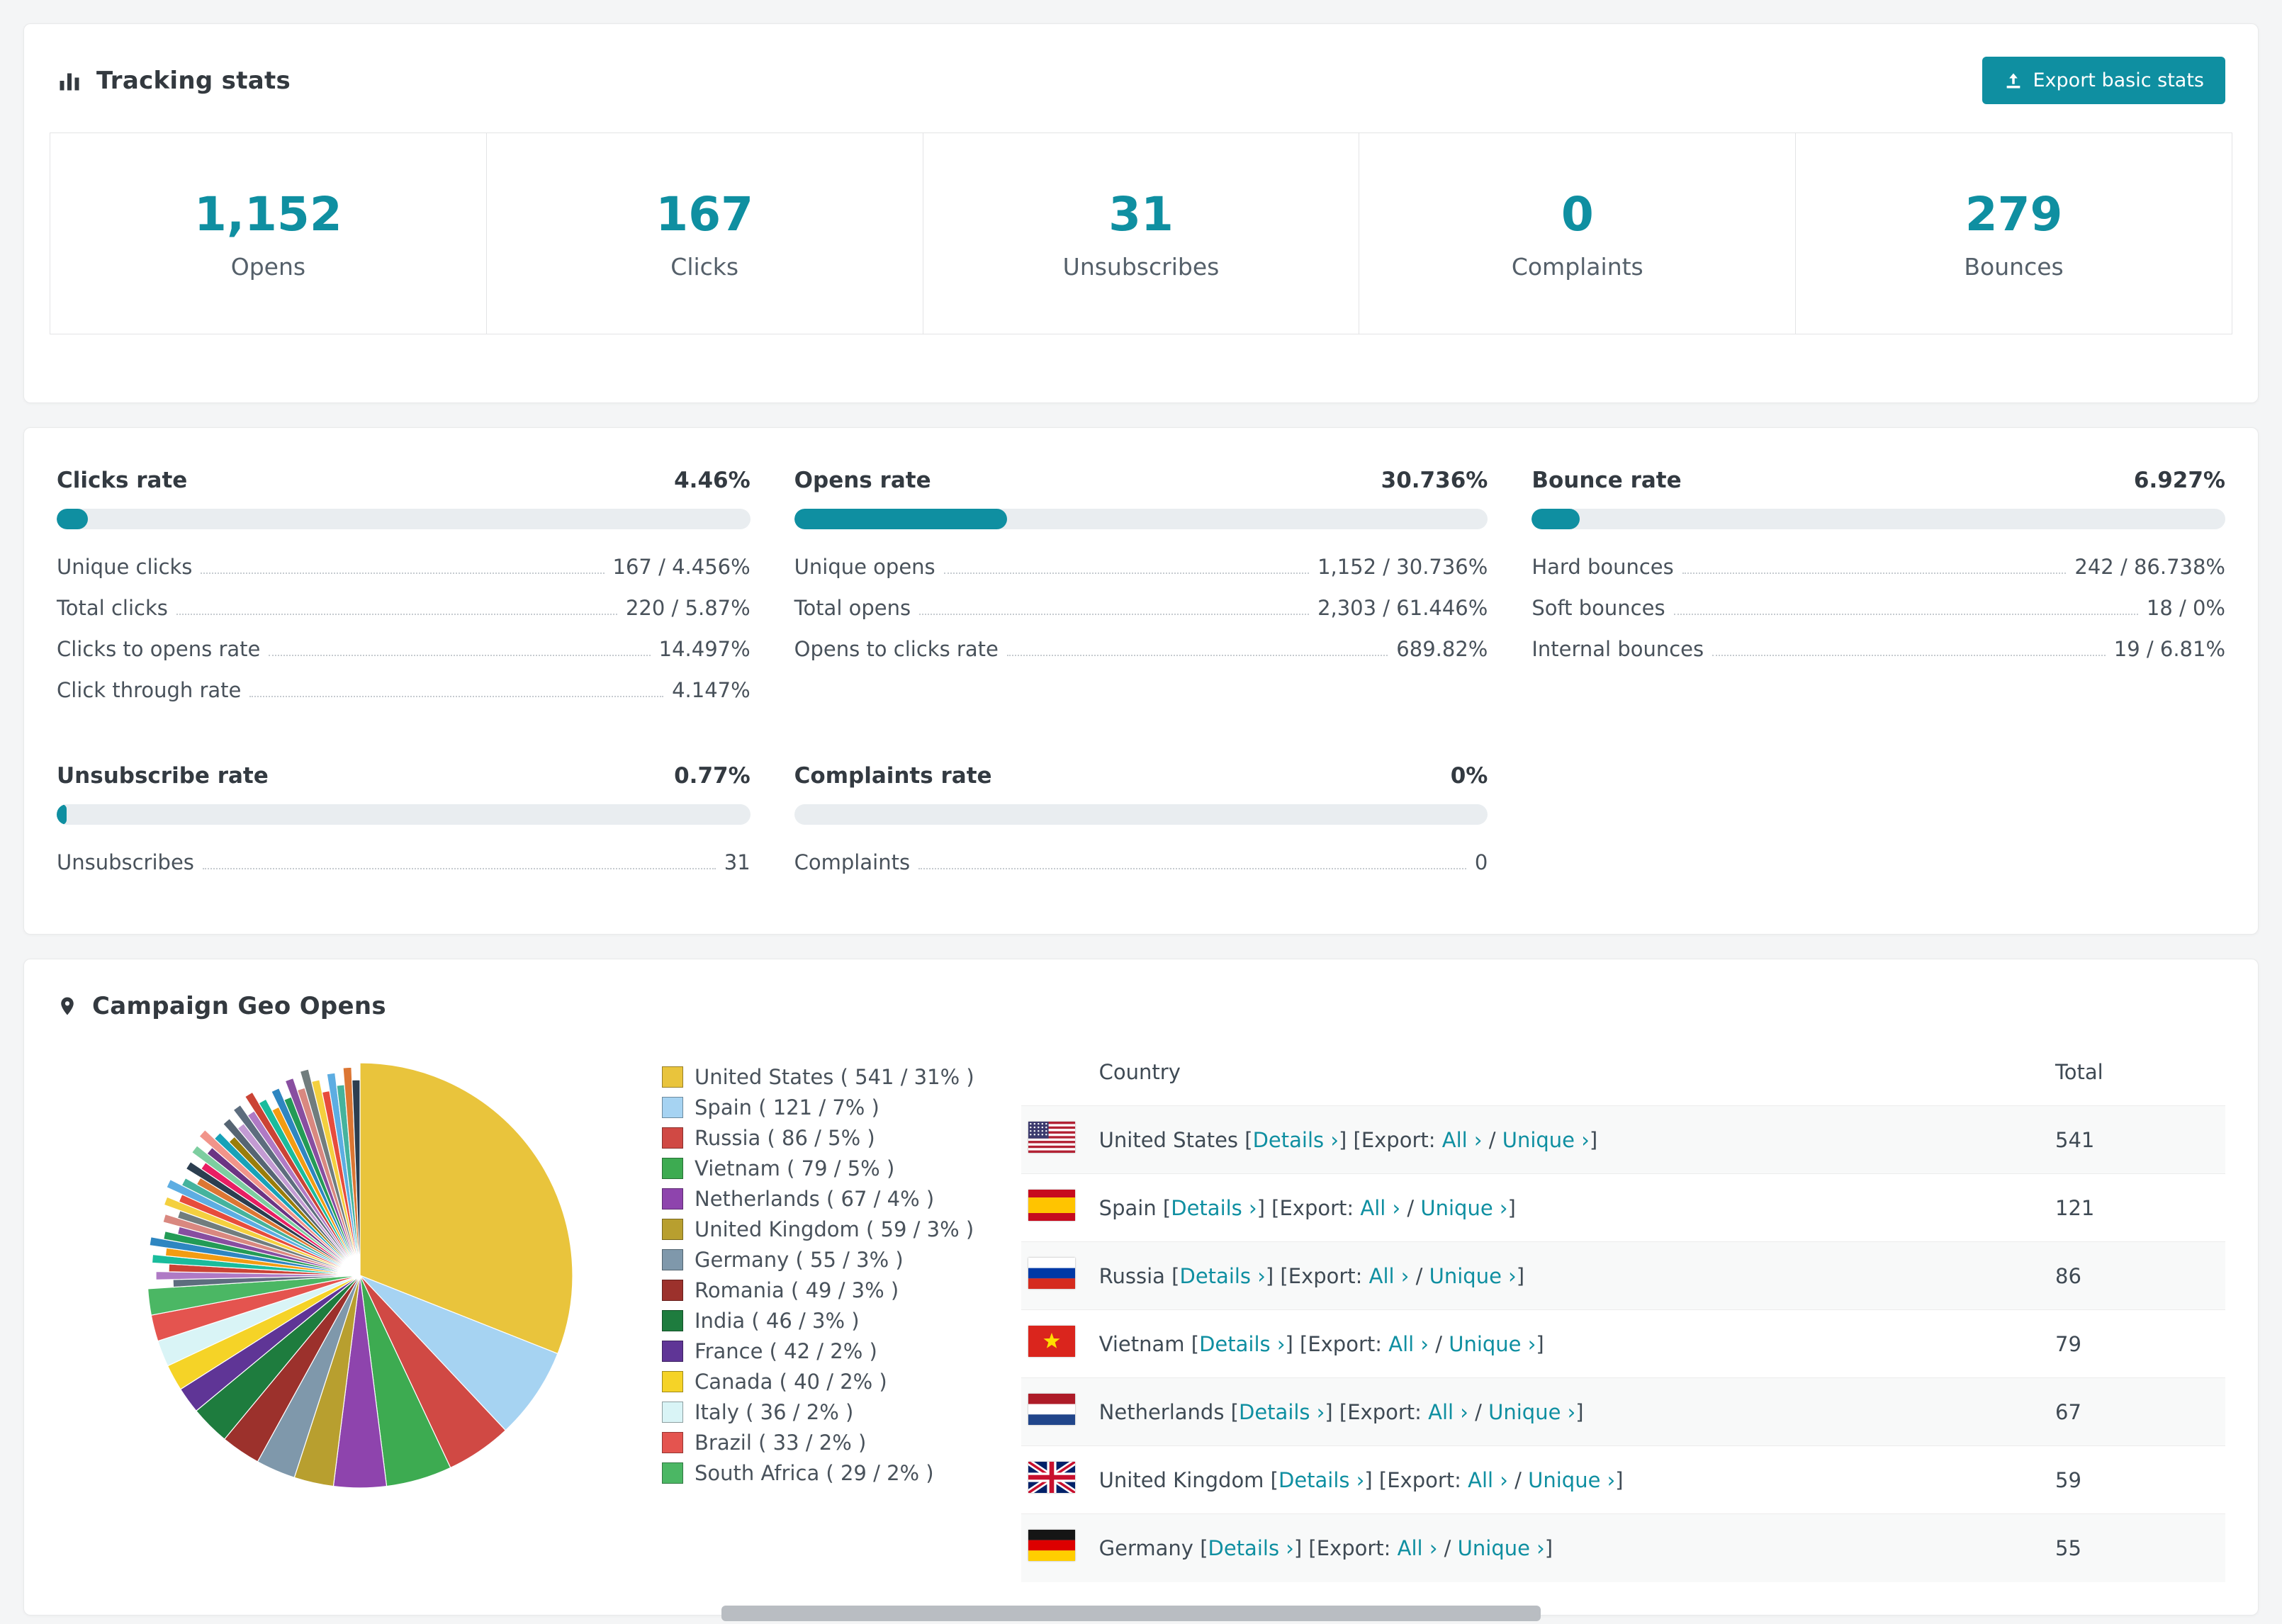 The image size is (2282, 1624). Describe the element at coordinates (123, 480) in the screenshot. I see `rate-title: Clicks rate` at that location.